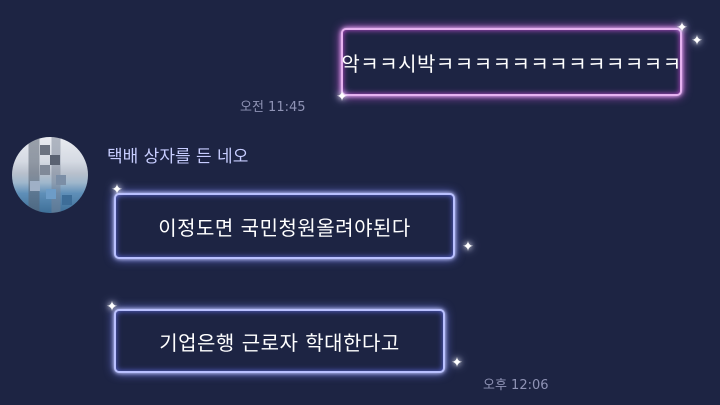  What do you see at coordinates (178, 157) in the screenshot?
I see `sender-name: 택배 상자를 든 네오` at bounding box center [178, 157].